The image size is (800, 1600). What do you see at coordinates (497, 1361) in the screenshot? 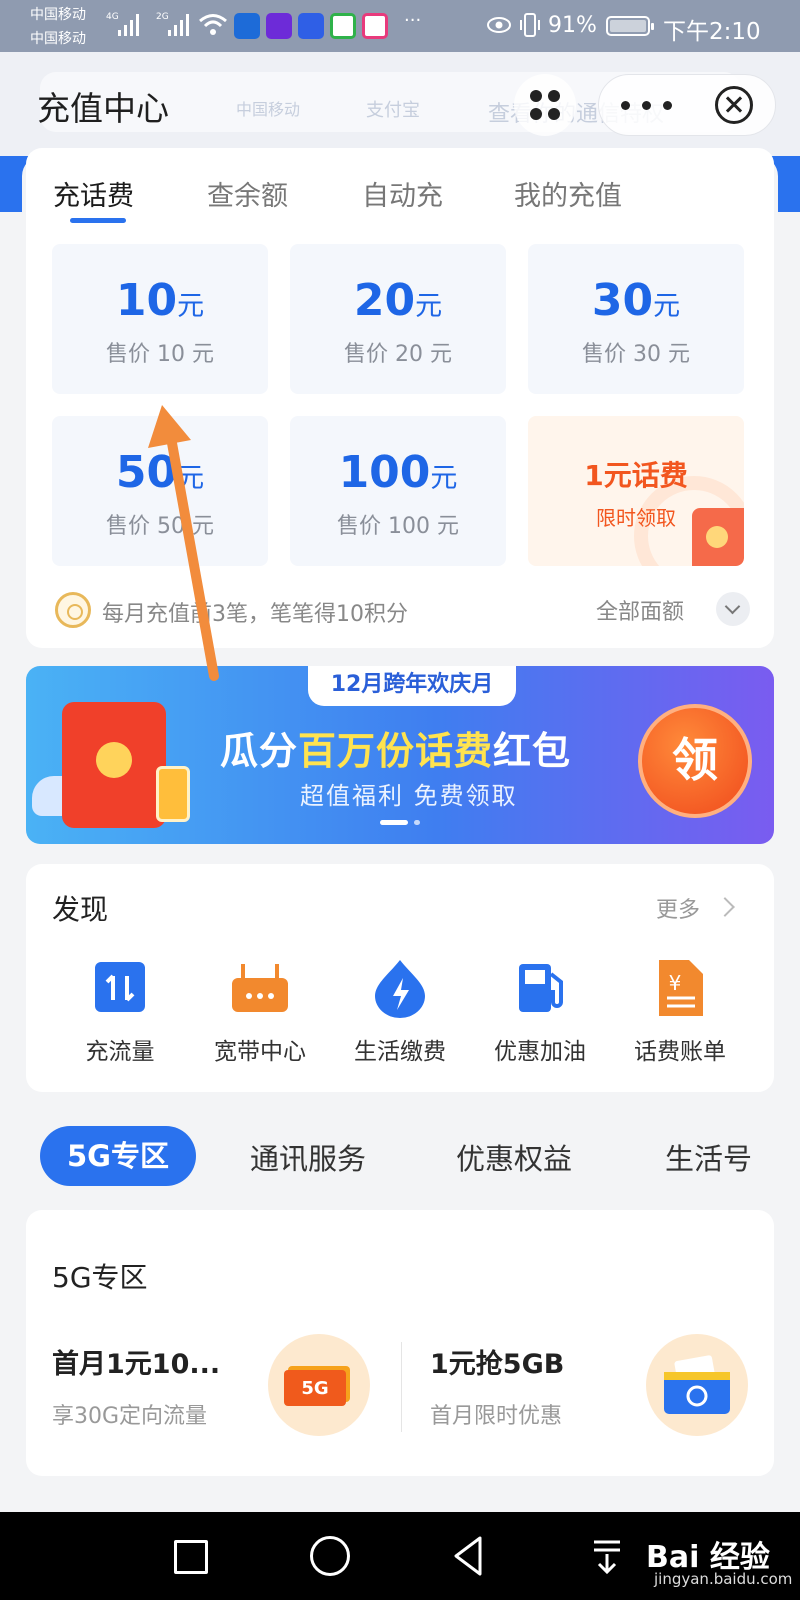
I see `offer-title: 1元抢5GB` at bounding box center [497, 1361].